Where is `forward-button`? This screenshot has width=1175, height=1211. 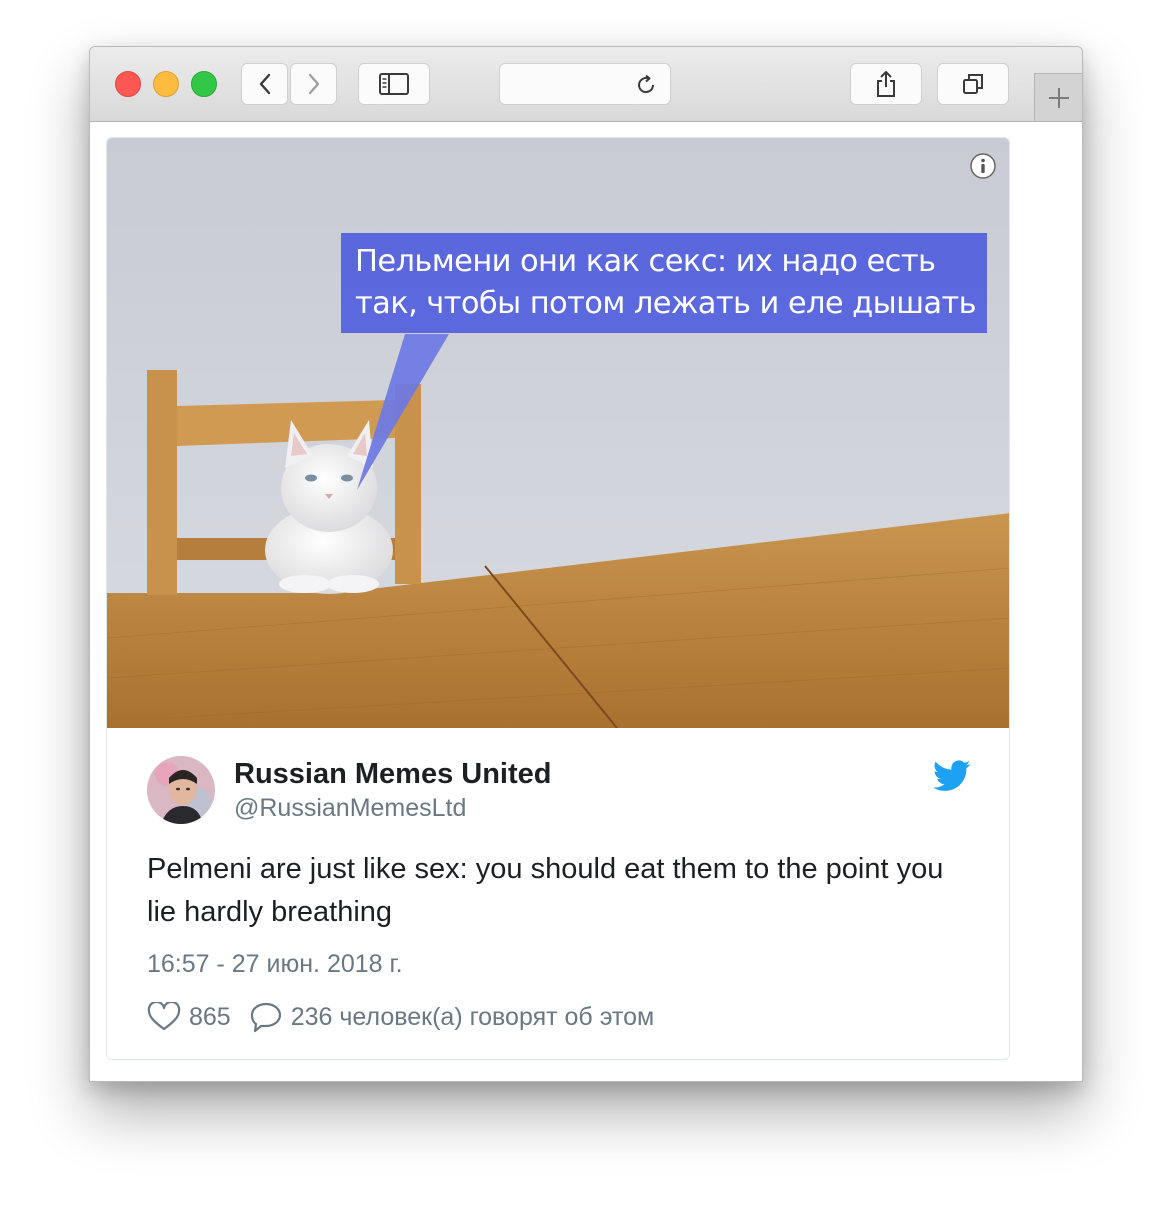 forward-button is located at coordinates (313, 84).